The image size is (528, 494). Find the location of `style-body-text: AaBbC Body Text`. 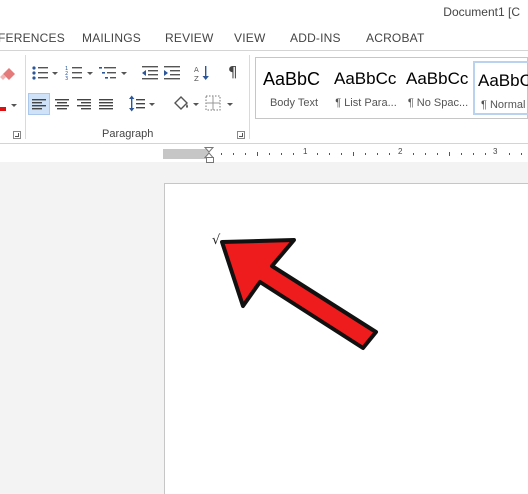

style-body-text: AaBbC Body Text is located at coordinates (294, 88).